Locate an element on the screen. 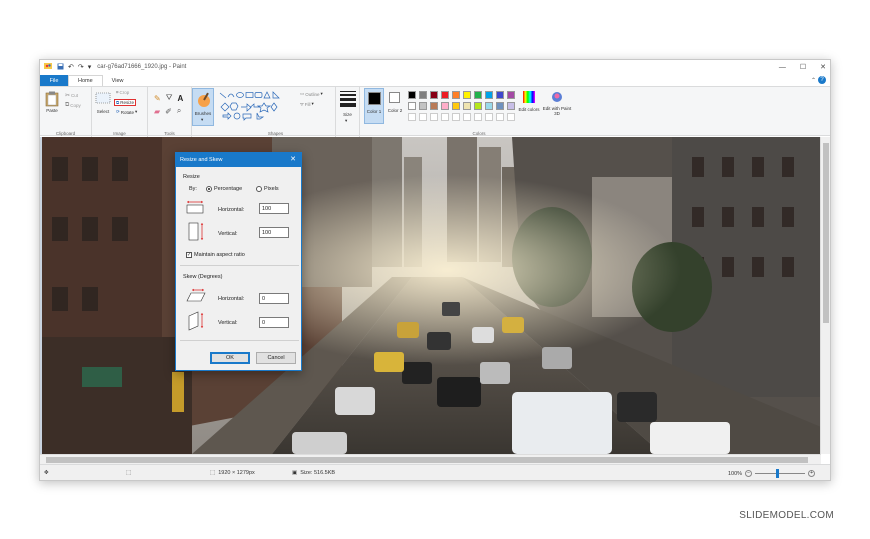 The width and height of the screenshot is (870, 539). scissors-icon: ✂ is located at coordinates (68, 96).